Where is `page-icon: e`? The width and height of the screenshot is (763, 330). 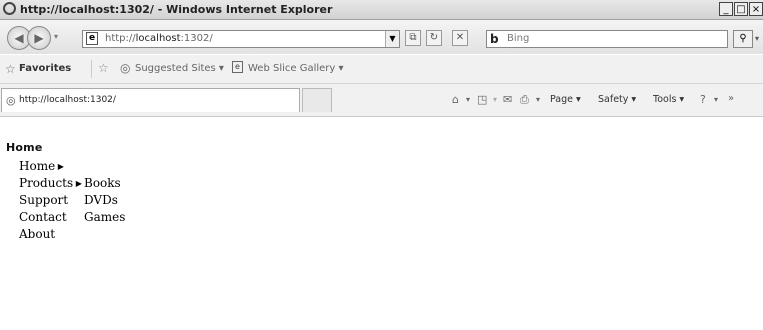
page-icon: e is located at coordinates (92, 38).